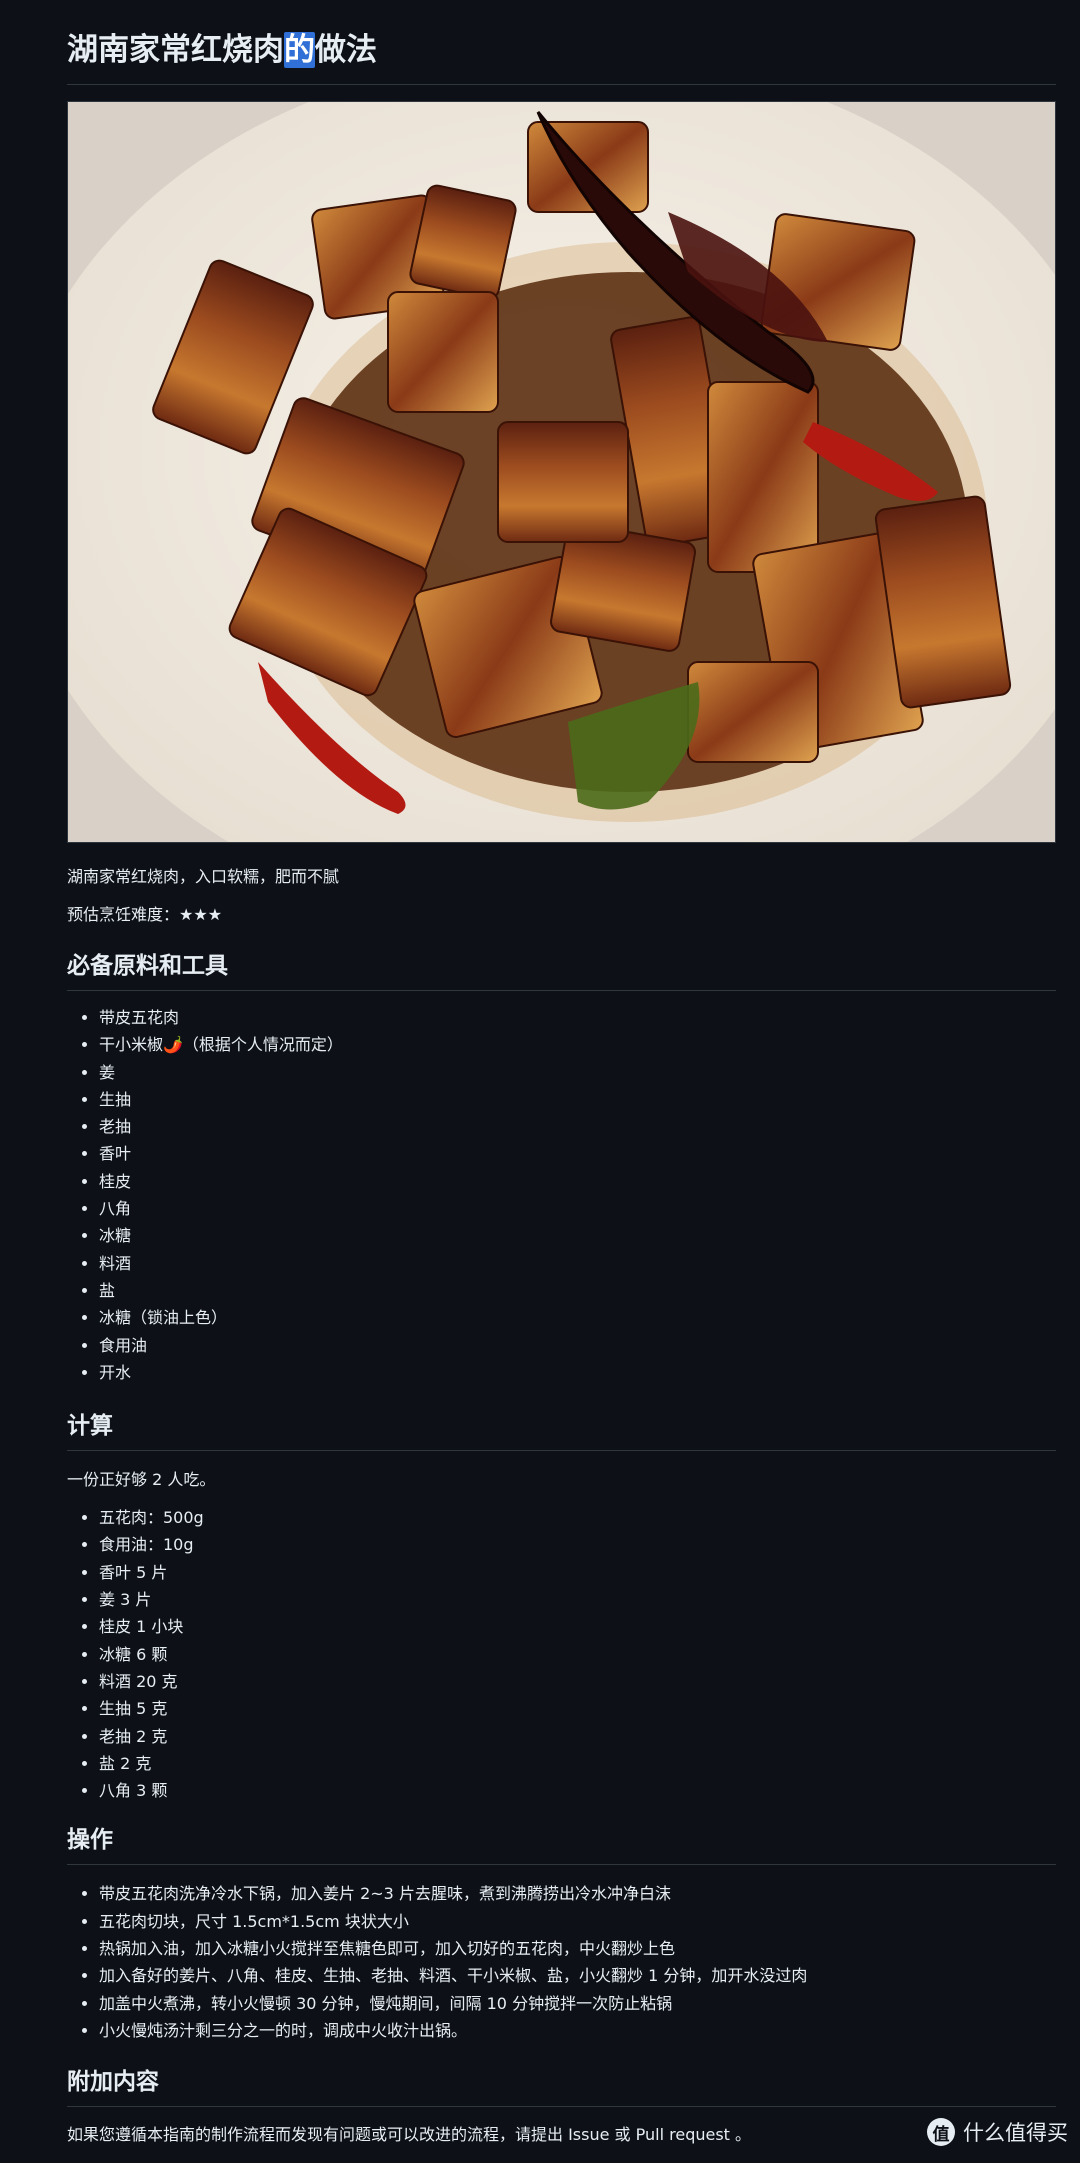 The width and height of the screenshot is (1080, 2163). What do you see at coordinates (577, 1372) in the screenshot?
I see `list-item: 开水` at bounding box center [577, 1372].